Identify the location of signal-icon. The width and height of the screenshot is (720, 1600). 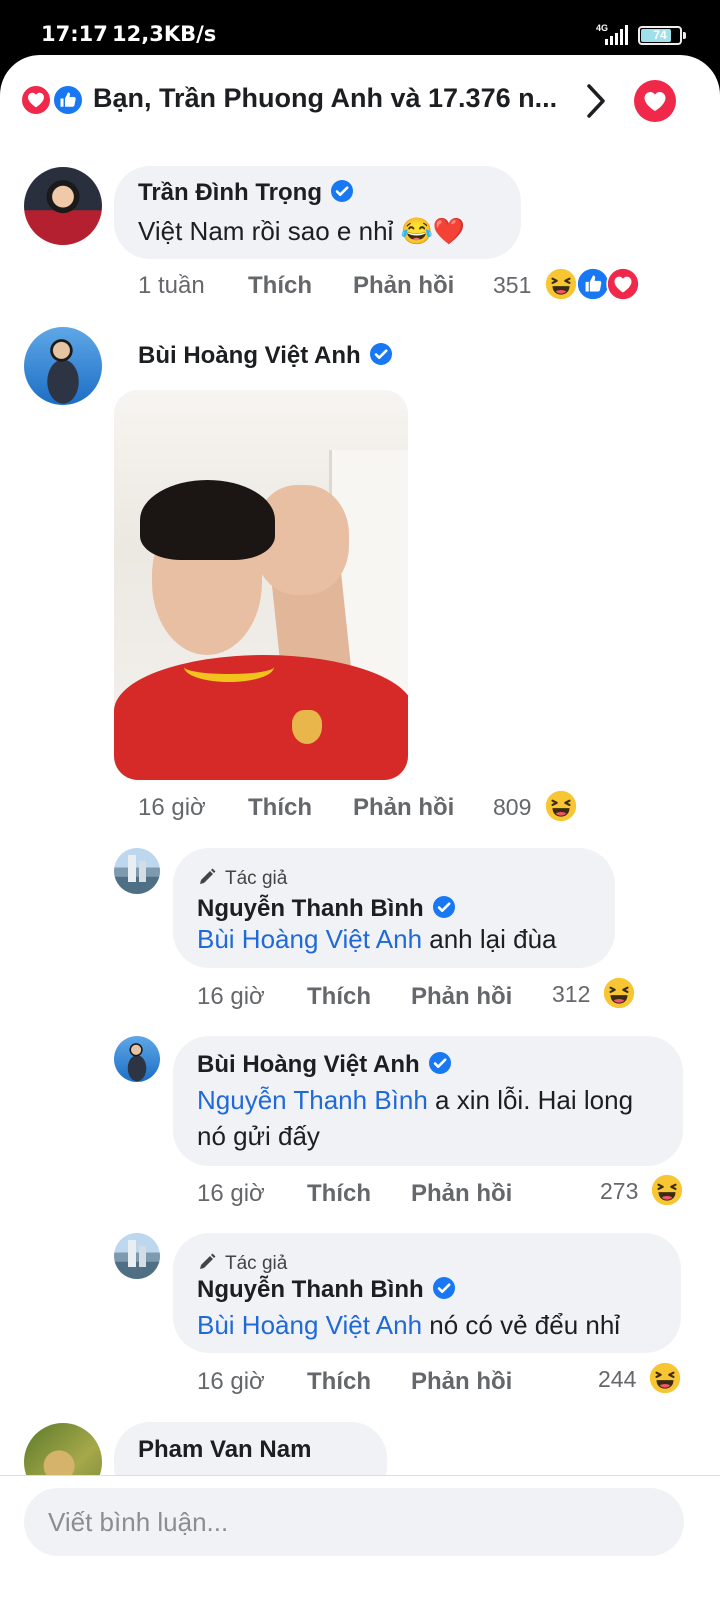
(616, 35).